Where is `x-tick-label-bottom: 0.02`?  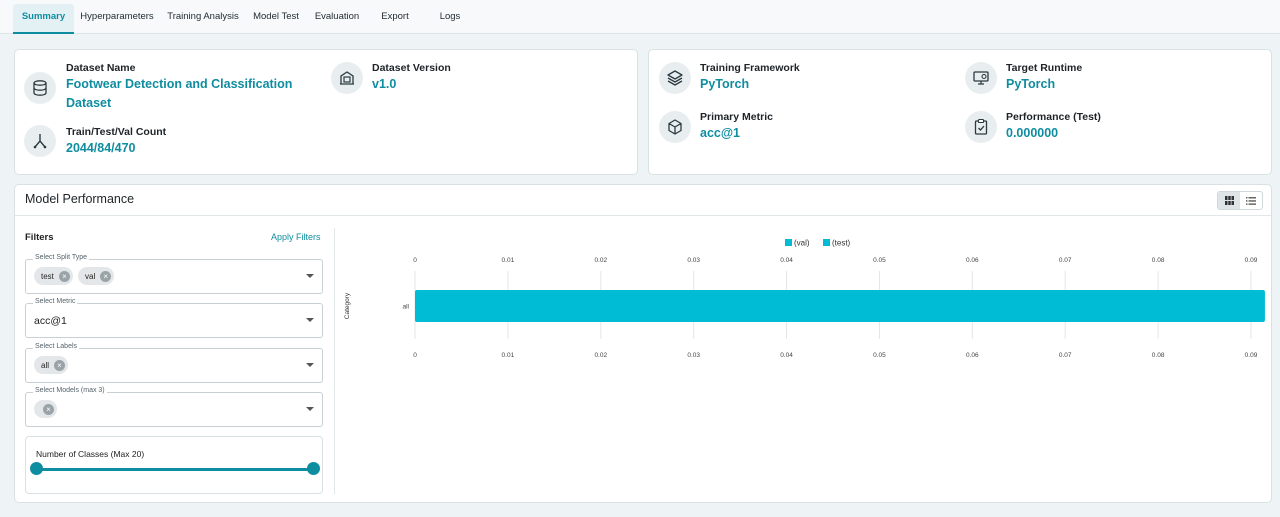
x-tick-label-bottom: 0.02 is located at coordinates (600, 355).